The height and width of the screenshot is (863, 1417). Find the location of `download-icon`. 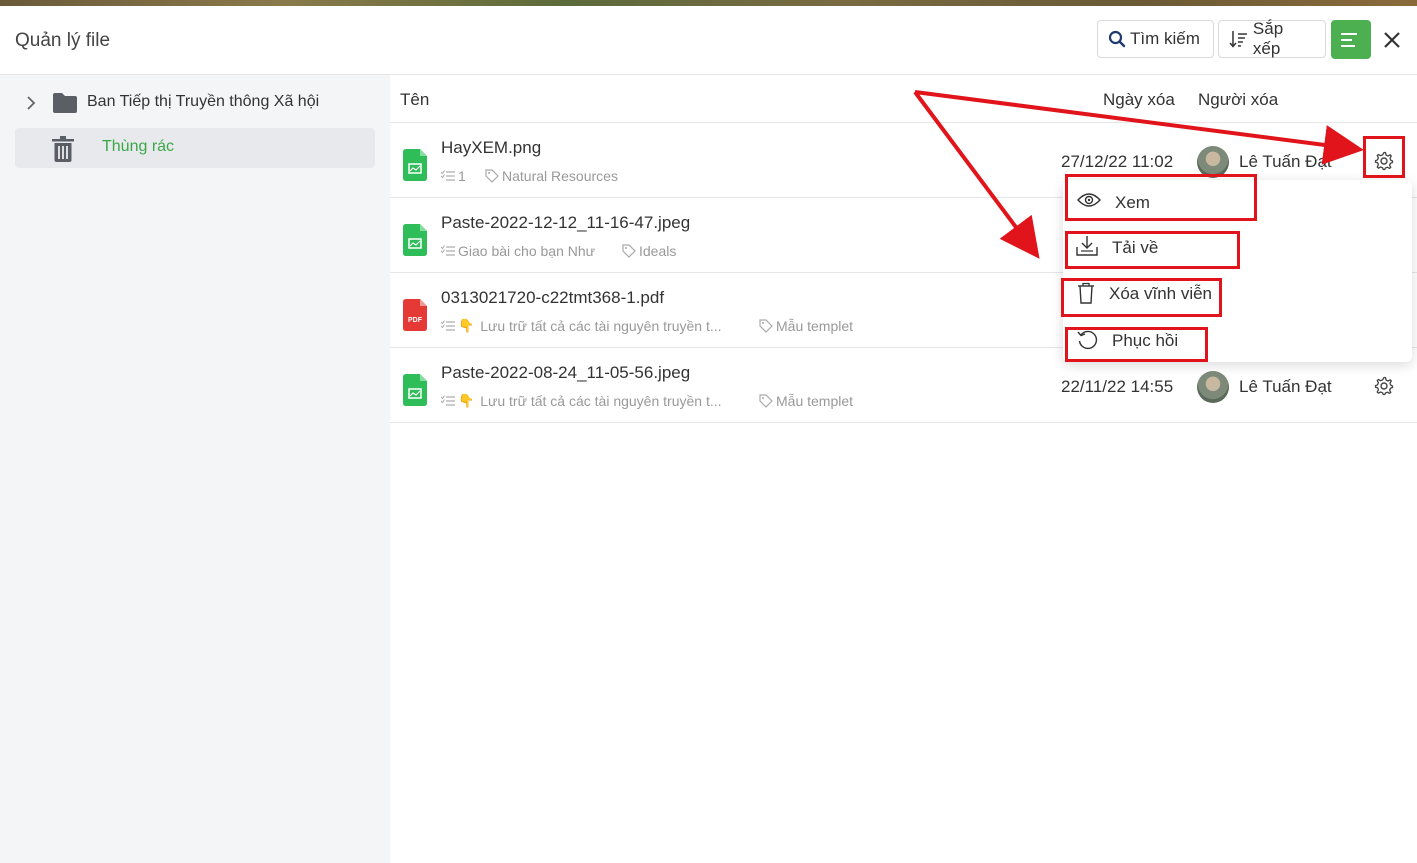

download-icon is located at coordinates (1087, 246).